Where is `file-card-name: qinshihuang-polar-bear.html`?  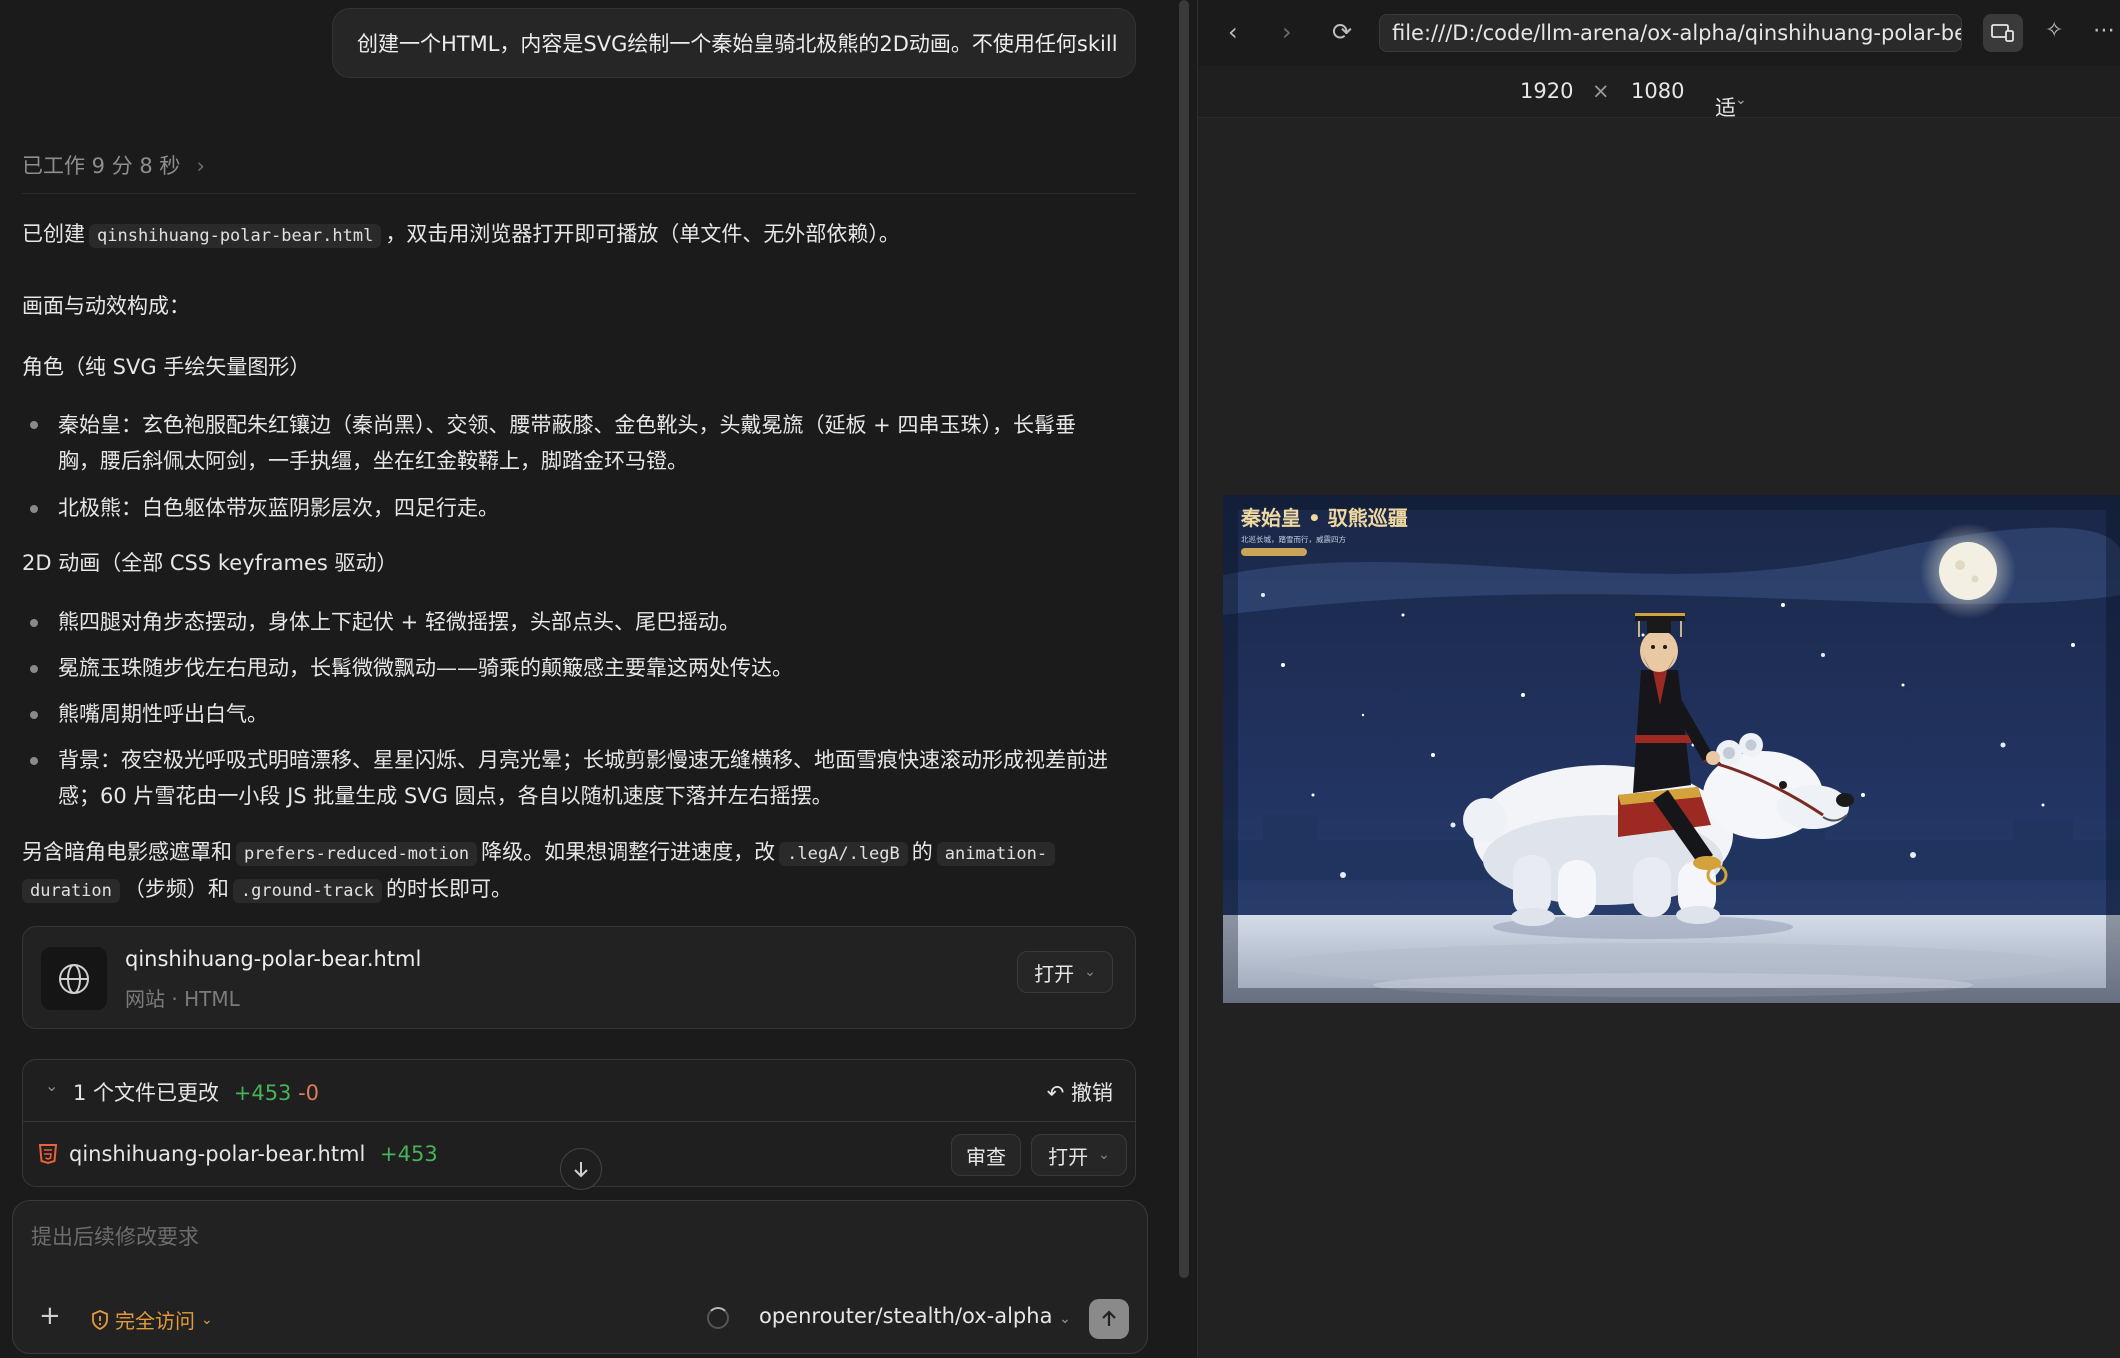 file-card-name: qinshihuang-polar-bear.html is located at coordinates (273, 959).